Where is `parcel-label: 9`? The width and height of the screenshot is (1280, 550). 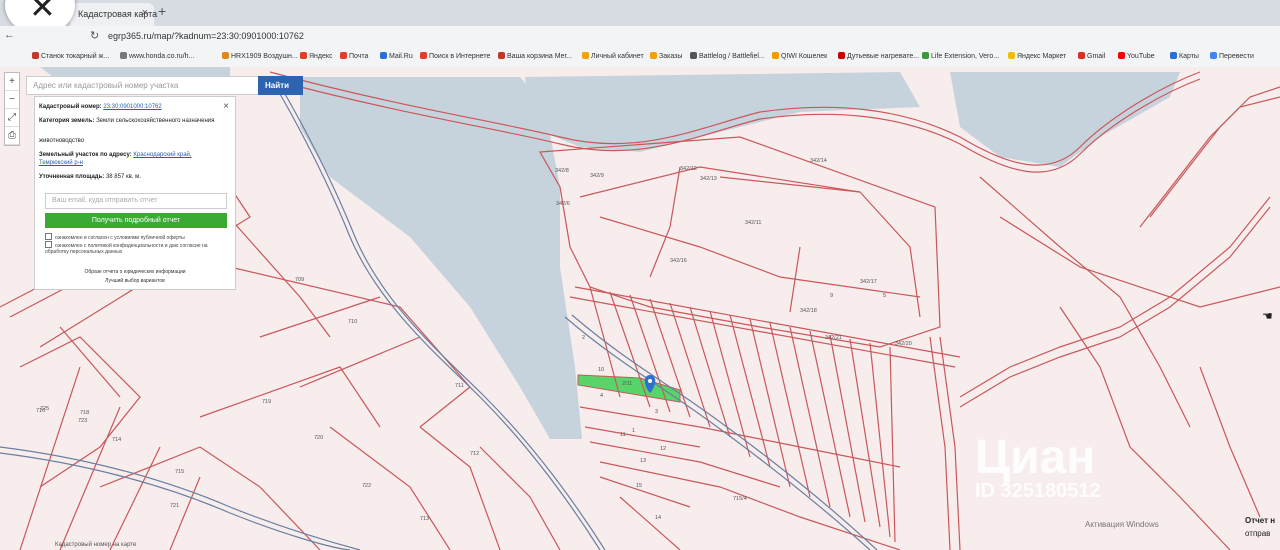 parcel-label: 9 is located at coordinates (831, 296).